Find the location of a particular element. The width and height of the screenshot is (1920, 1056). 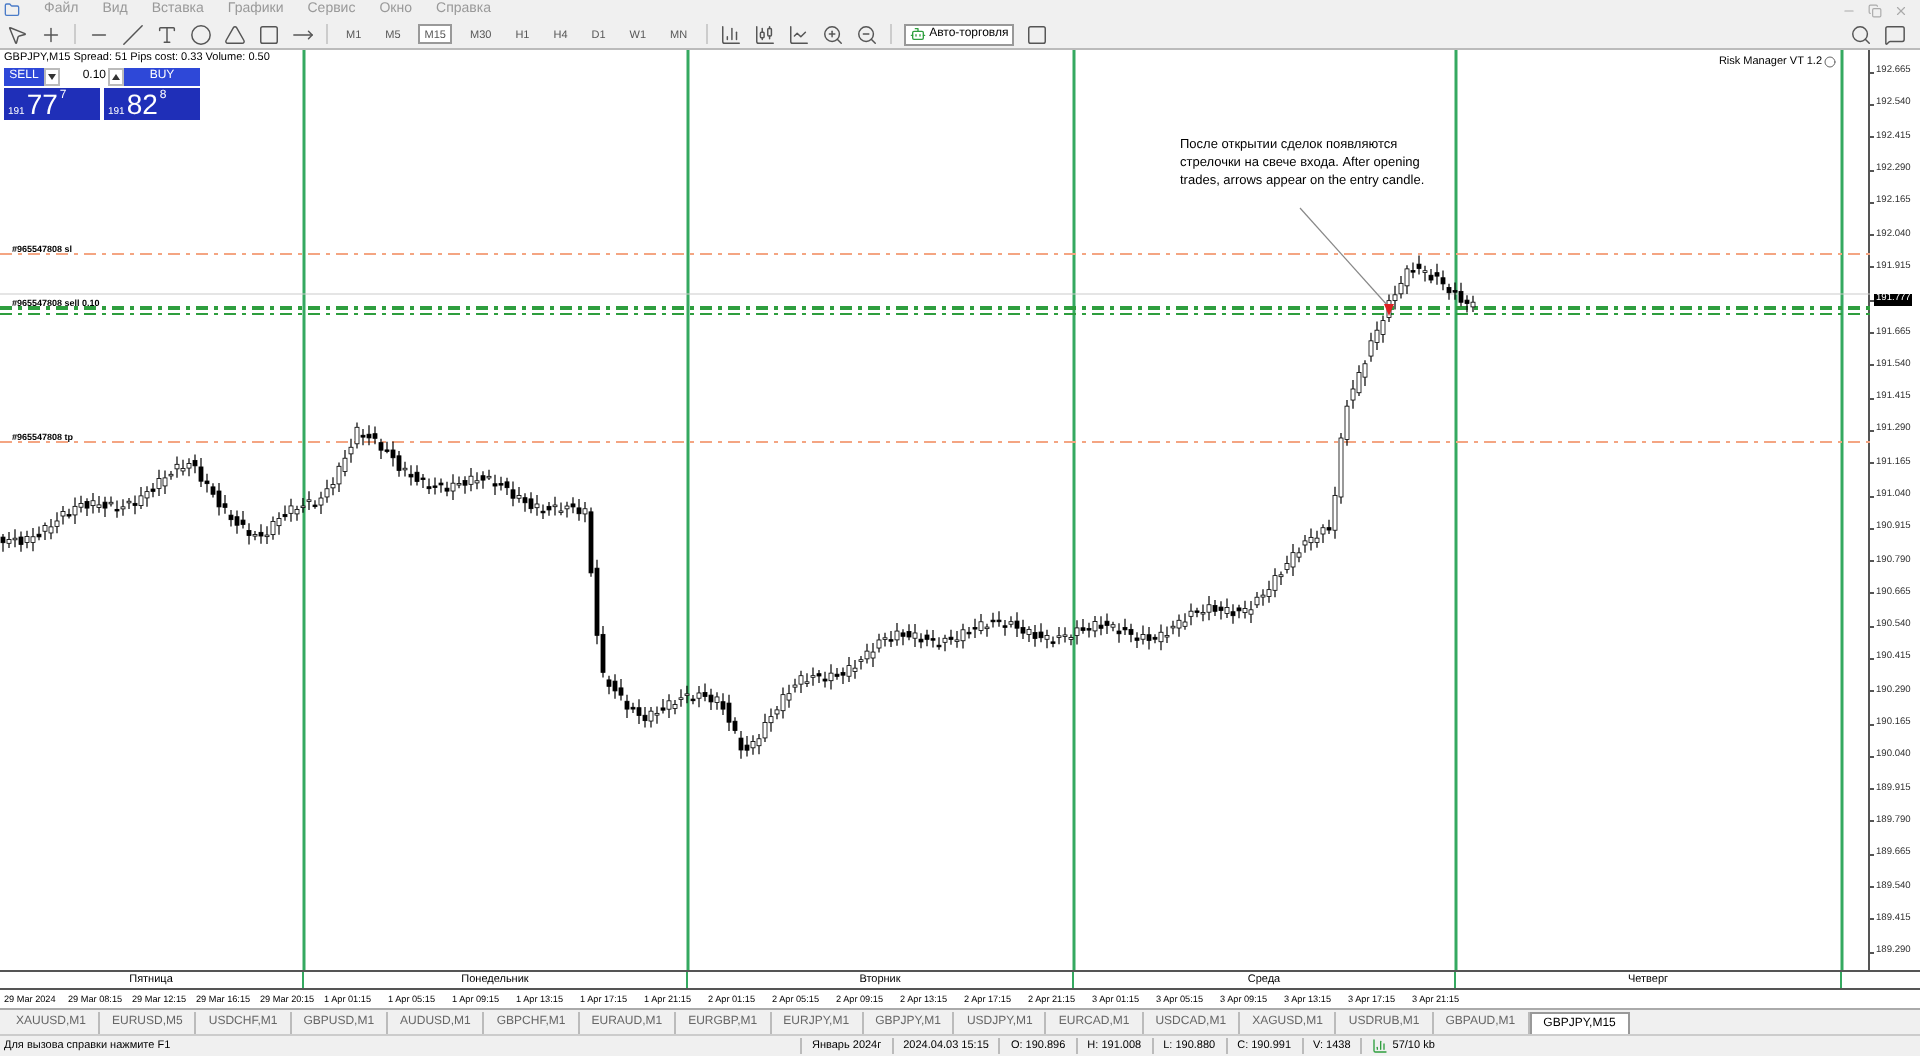

crosshair-icon is located at coordinates (51, 34).